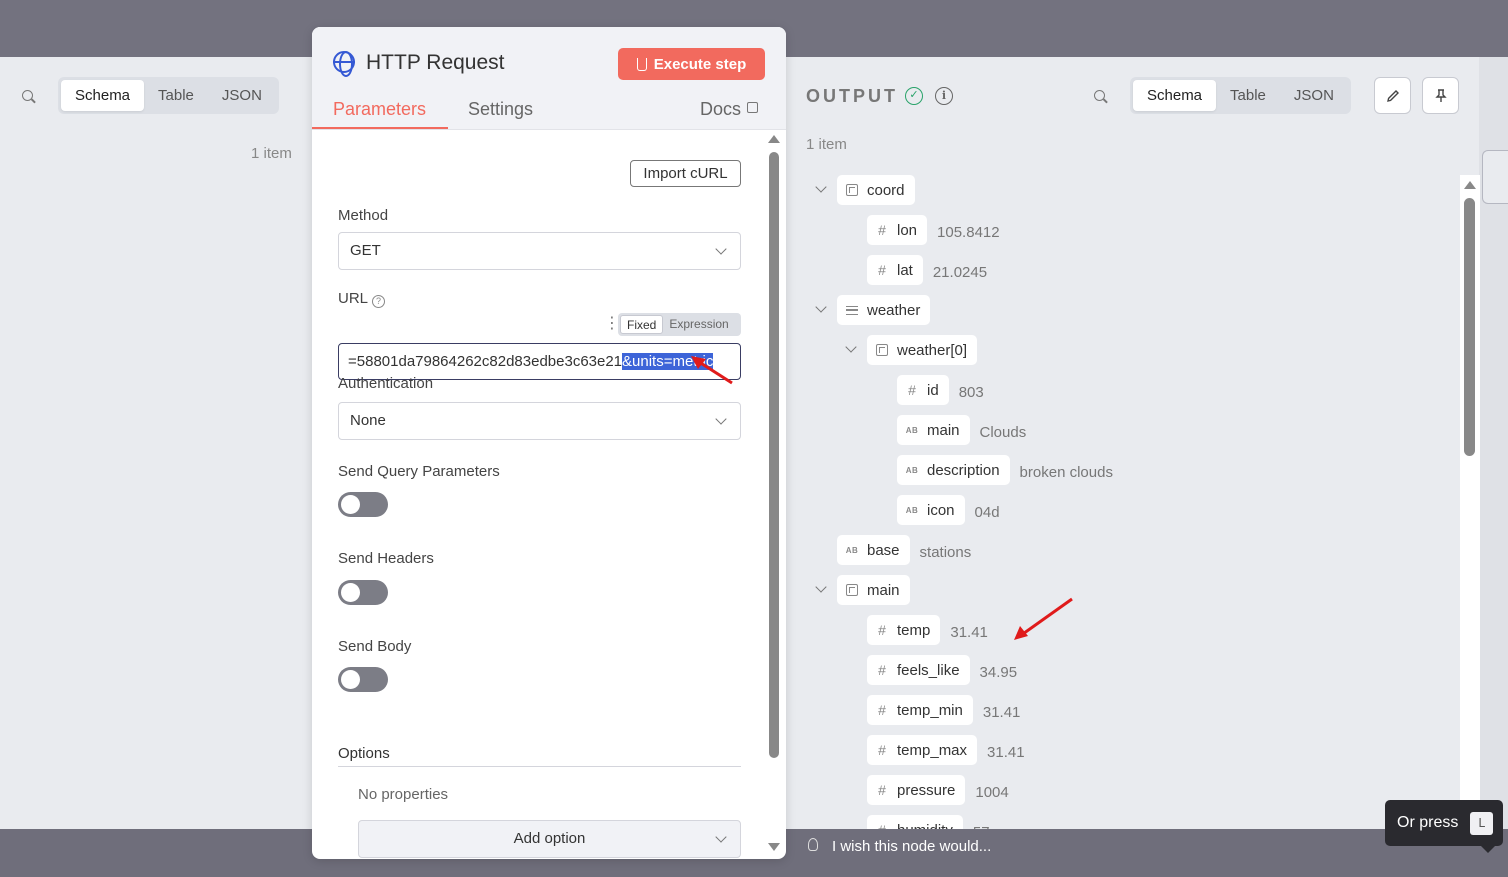 The image size is (1508, 877). What do you see at coordinates (774, 847) in the screenshot?
I see `scroll-down-icon` at bounding box center [774, 847].